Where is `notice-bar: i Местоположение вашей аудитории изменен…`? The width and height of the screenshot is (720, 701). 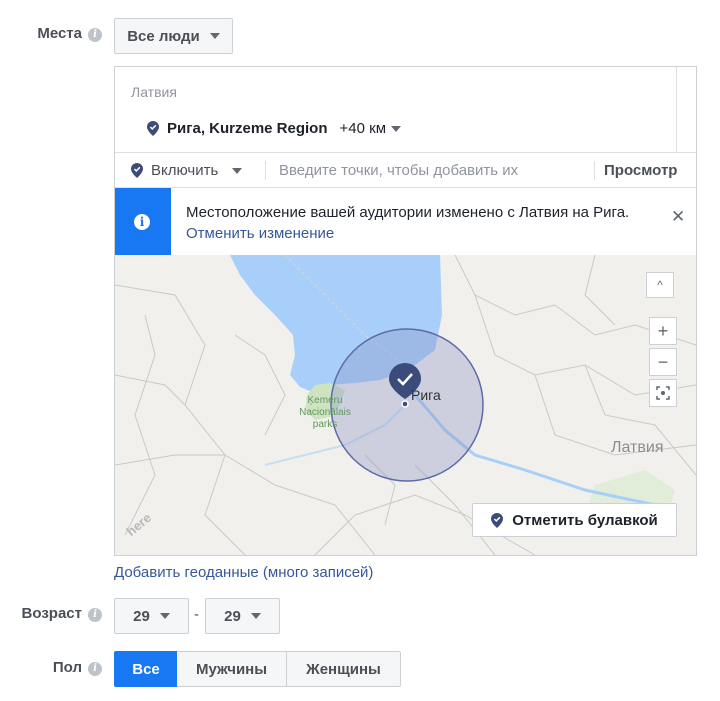 notice-bar: i Местоположение вашей аудитории изменен… is located at coordinates (405, 221).